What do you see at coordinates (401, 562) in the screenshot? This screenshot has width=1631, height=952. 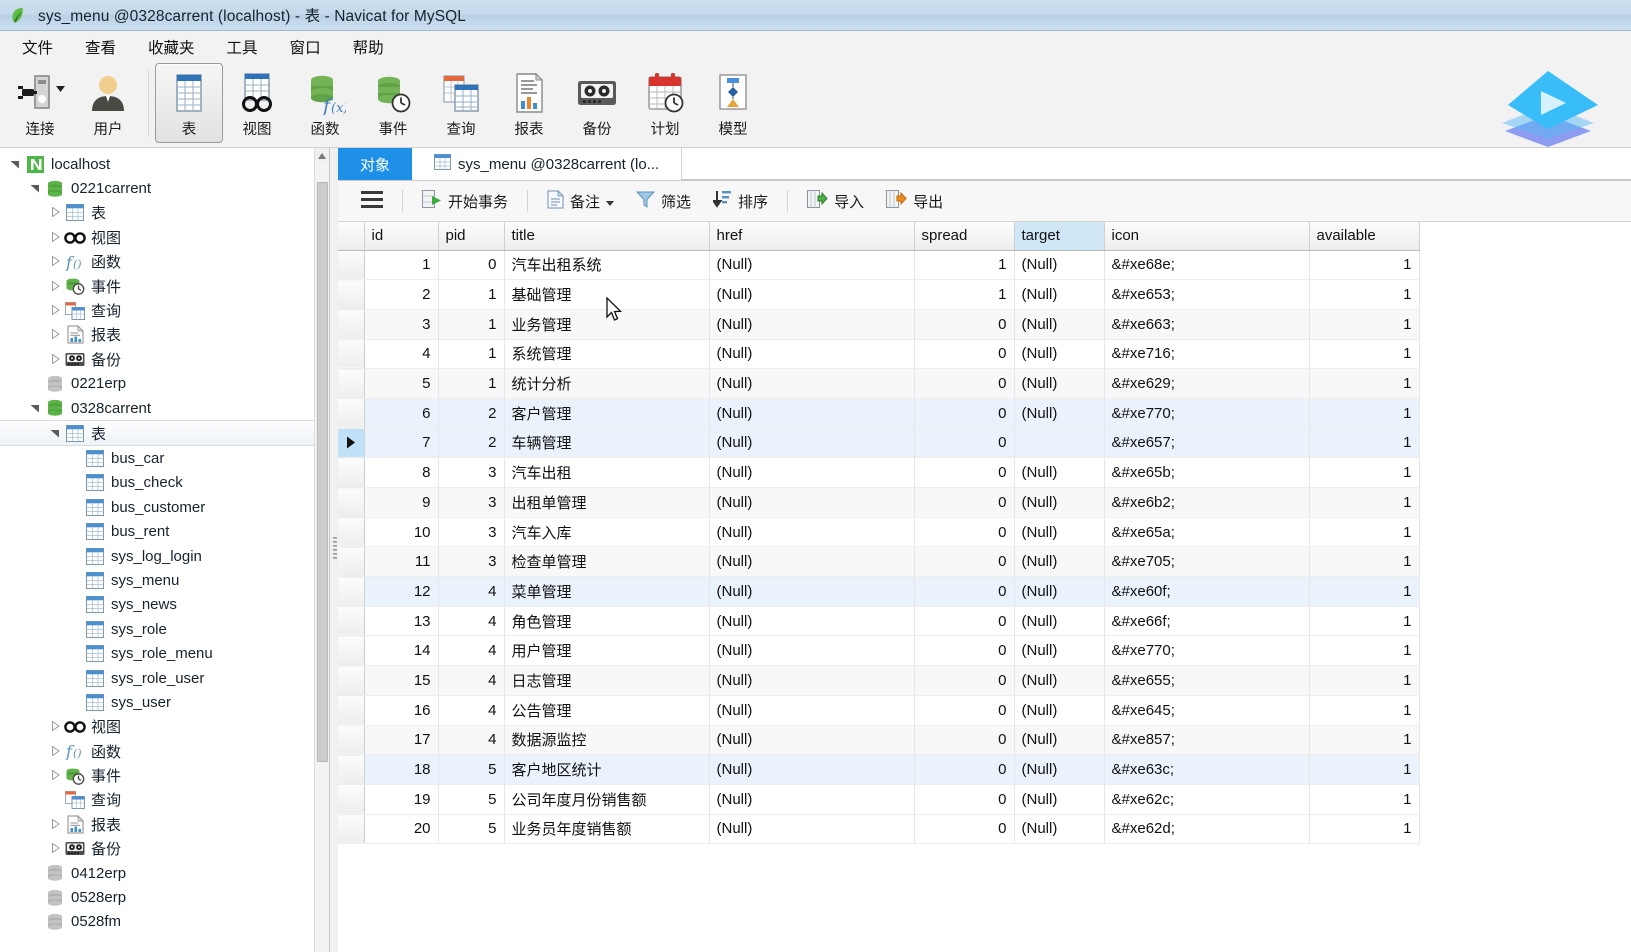 I see `cell-id: 11` at bounding box center [401, 562].